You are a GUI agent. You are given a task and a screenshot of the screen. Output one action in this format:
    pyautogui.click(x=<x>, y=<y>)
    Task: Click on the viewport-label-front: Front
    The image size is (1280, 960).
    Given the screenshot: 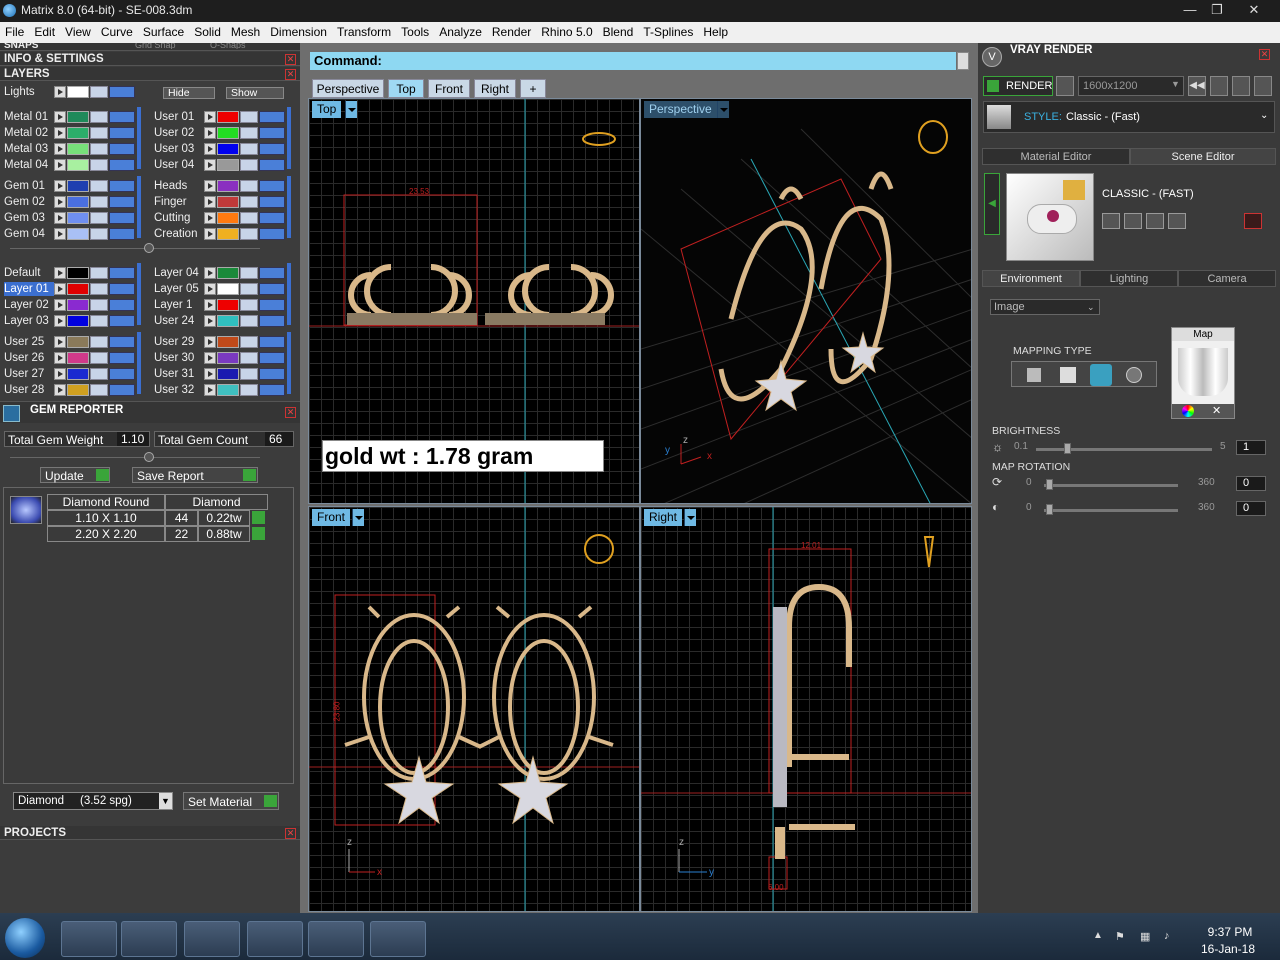 What is the action you would take?
    pyautogui.click(x=331, y=517)
    